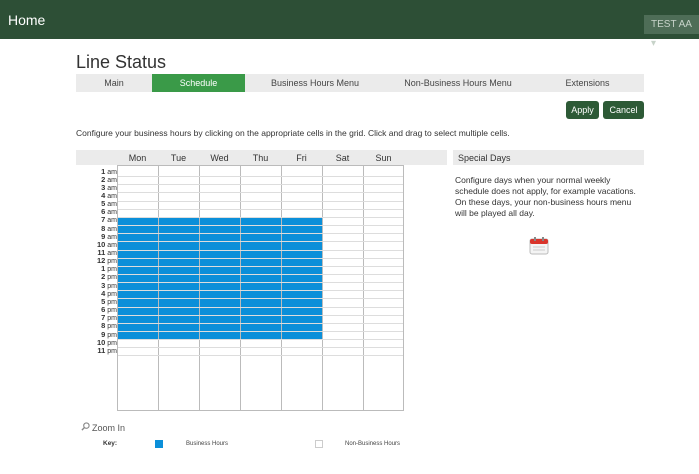 This screenshot has width=699, height=474. I want to click on page-title: Line Status, so click(121, 62).